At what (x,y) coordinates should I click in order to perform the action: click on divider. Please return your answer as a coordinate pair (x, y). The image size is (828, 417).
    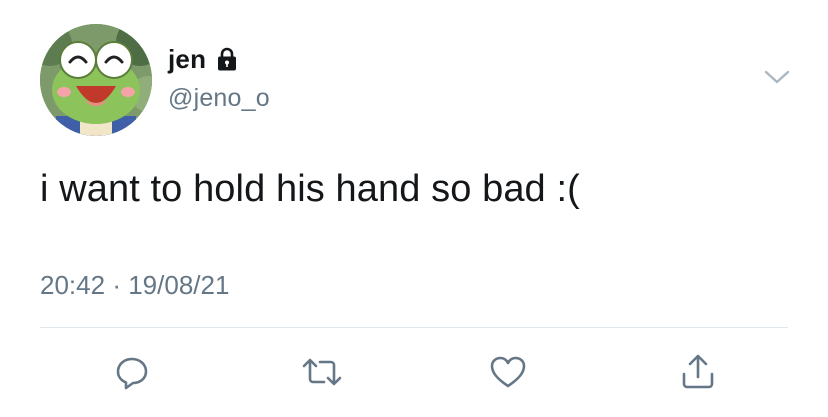
    Looking at the image, I should click on (414, 327).